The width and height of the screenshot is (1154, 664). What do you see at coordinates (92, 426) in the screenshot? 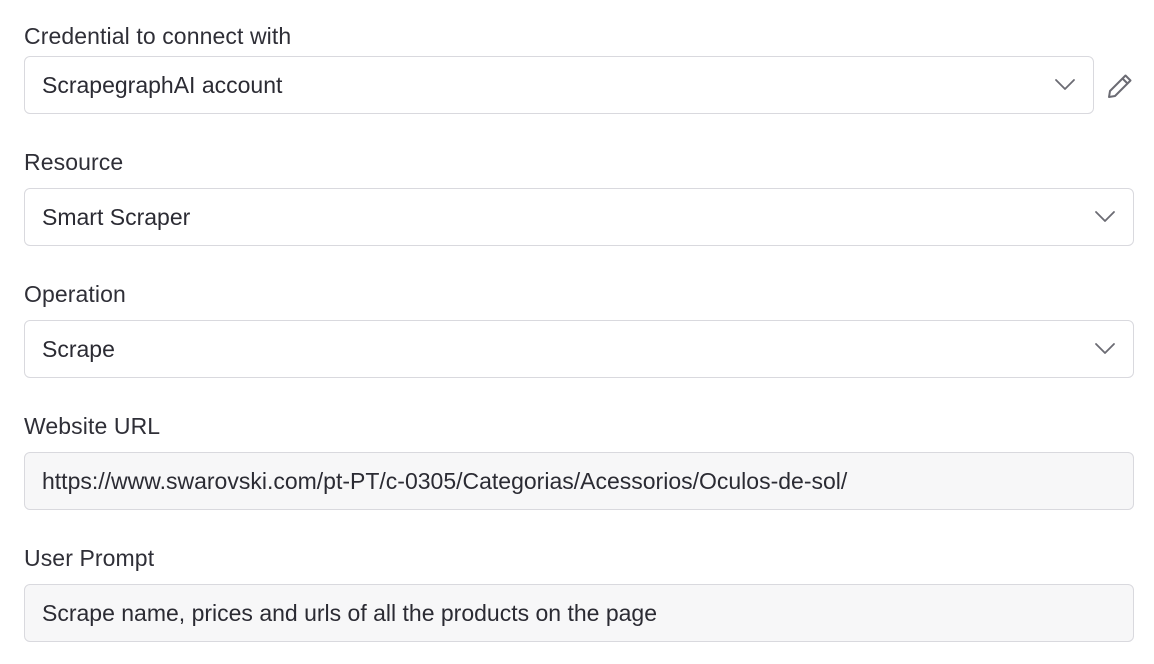
I see `website-url-label: Website URL` at bounding box center [92, 426].